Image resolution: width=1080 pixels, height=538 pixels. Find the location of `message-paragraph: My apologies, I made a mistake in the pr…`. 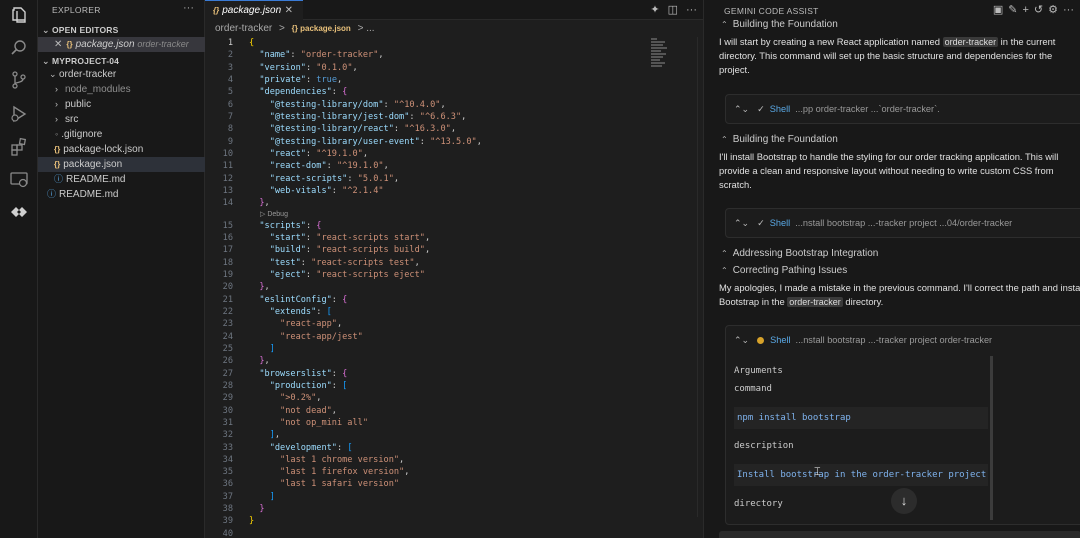

message-paragraph: My apologies, I made a mistake in the pr… is located at coordinates (899, 294).